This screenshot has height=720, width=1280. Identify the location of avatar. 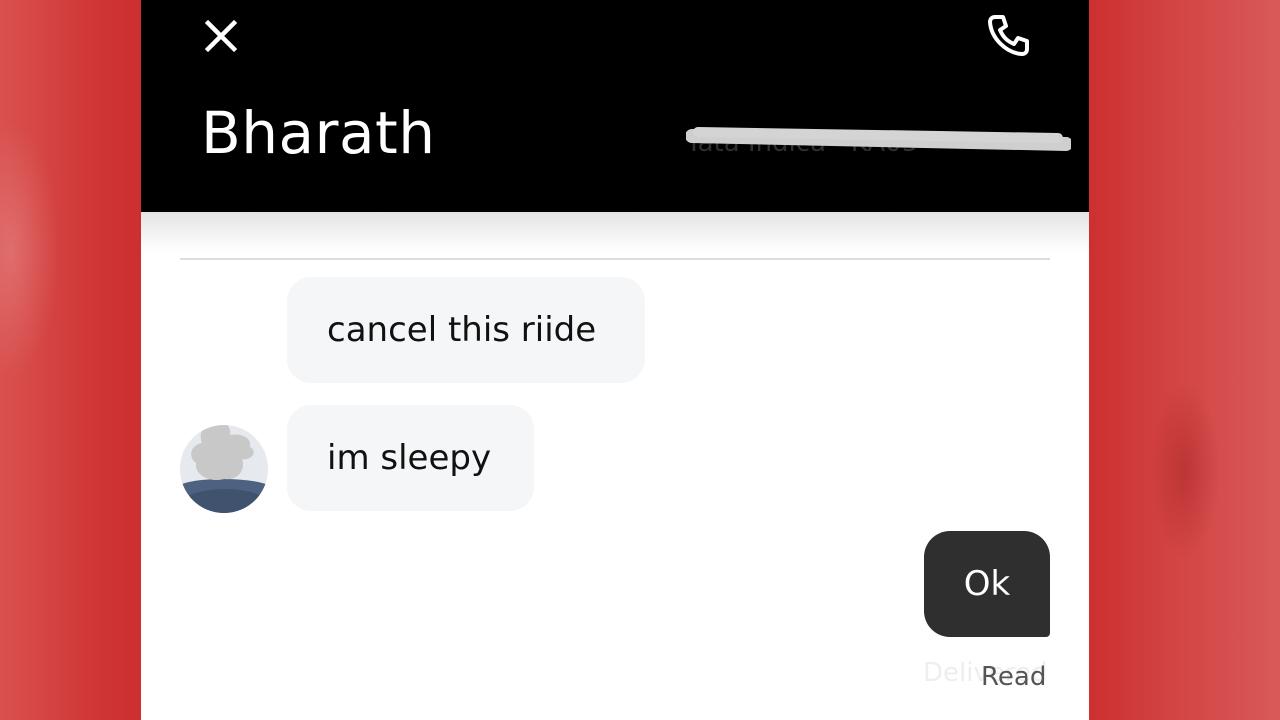
(224, 469).